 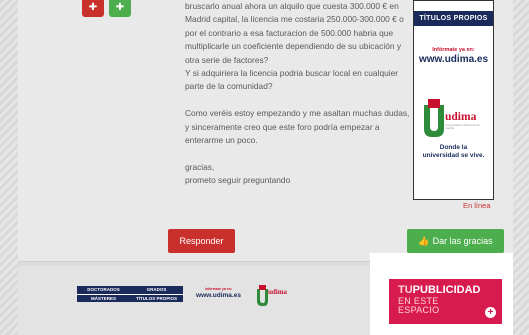 I want to click on ad-logo-text: udima, so click(x=461, y=117).